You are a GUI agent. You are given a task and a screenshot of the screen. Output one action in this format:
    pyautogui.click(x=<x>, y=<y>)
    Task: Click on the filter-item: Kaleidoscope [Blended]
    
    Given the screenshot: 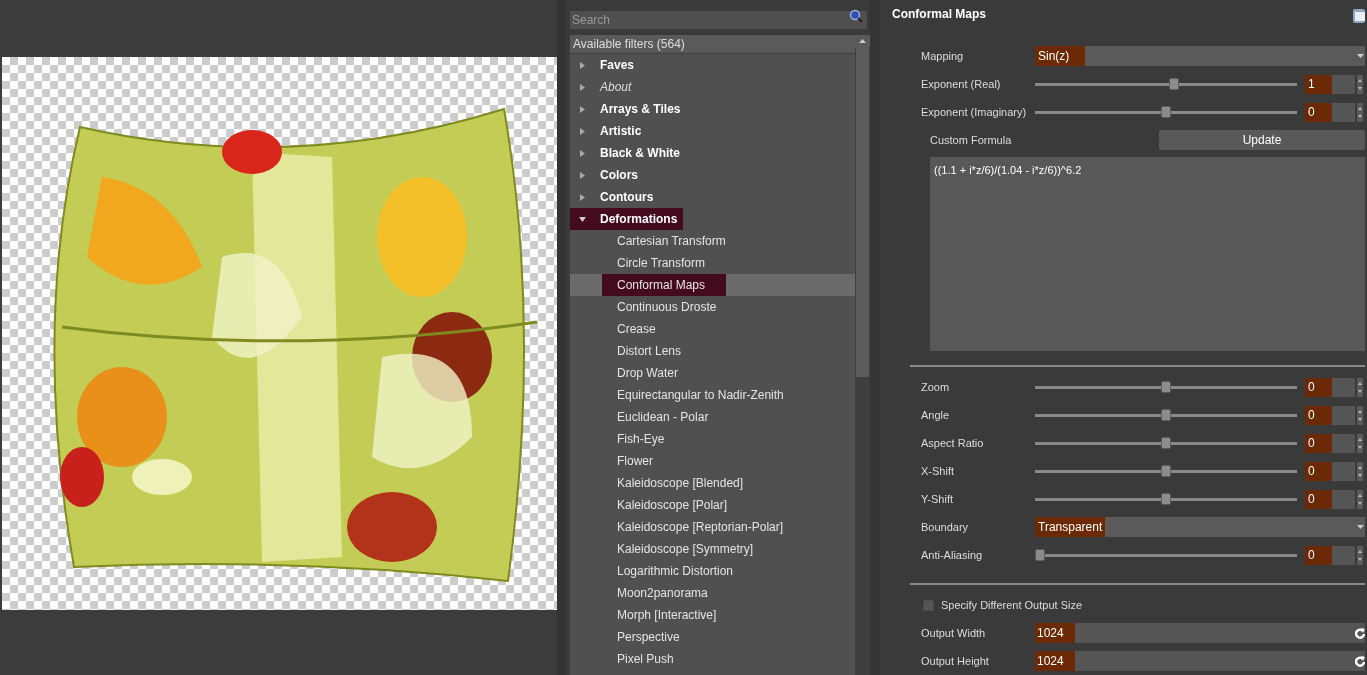 What is the action you would take?
    pyautogui.click(x=677, y=483)
    